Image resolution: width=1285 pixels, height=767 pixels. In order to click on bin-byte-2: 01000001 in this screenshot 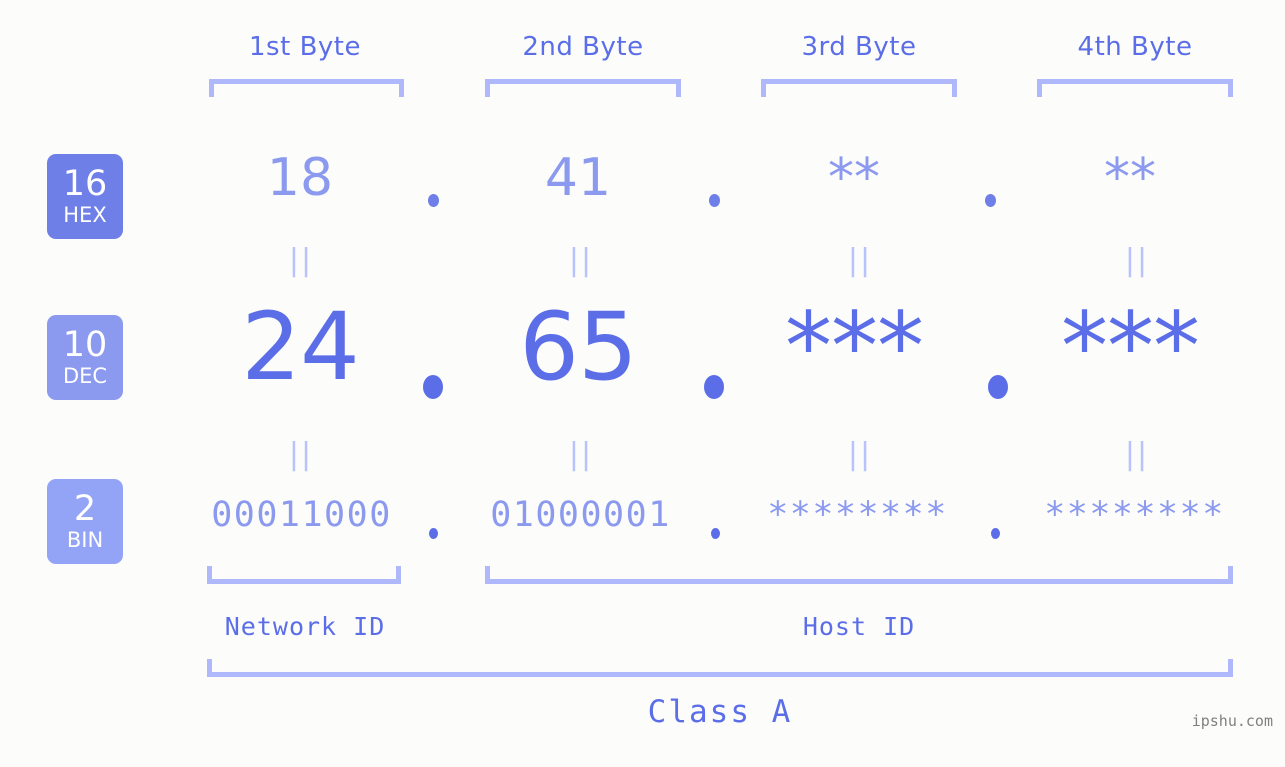, I will do `click(580, 515)`.